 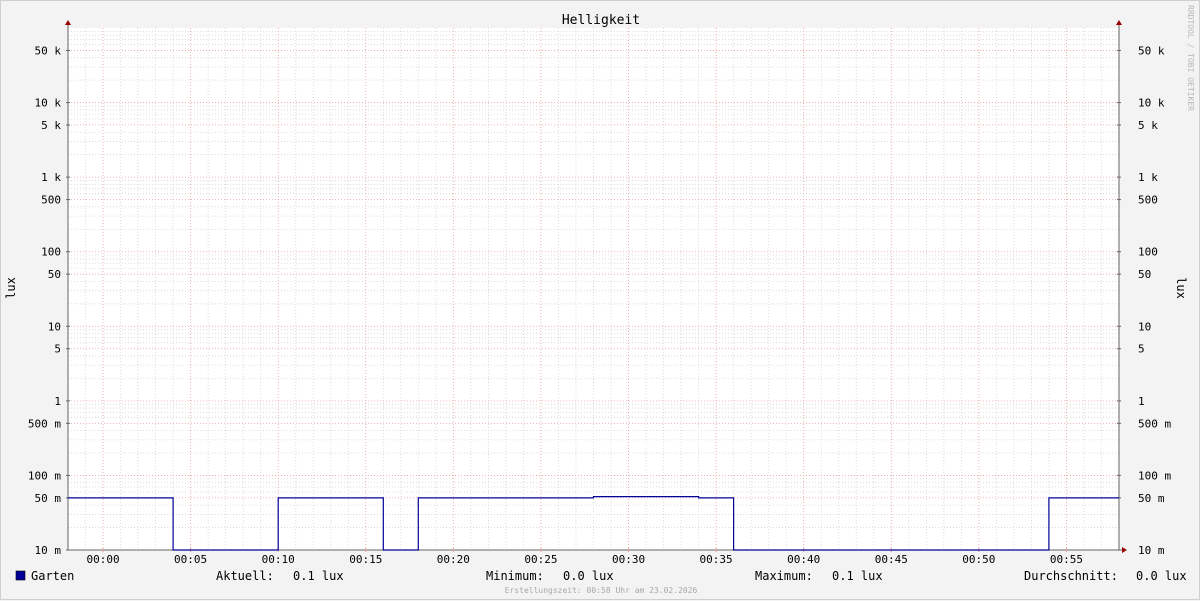 What do you see at coordinates (48, 50) in the screenshot?
I see `y-tick-label-left: 50 k` at bounding box center [48, 50].